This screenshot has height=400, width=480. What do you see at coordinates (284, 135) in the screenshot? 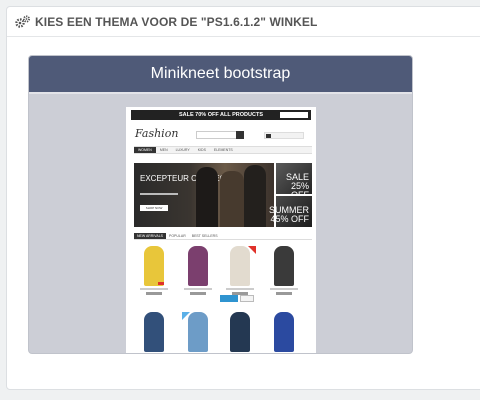
I see `preview-cart` at bounding box center [284, 135].